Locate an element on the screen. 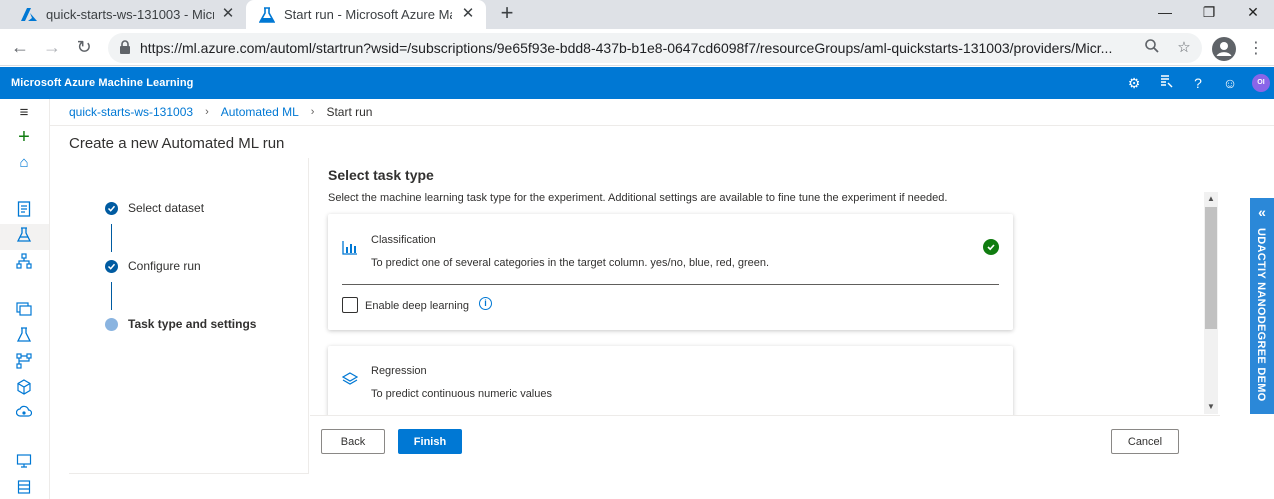  minimize-icon: — is located at coordinates (1165, 13).